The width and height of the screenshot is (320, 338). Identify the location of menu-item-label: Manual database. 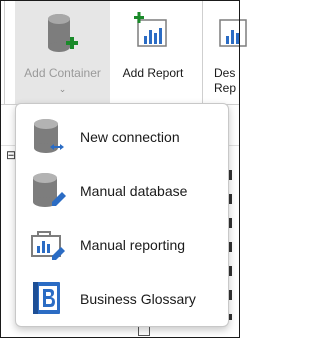
(134, 191).